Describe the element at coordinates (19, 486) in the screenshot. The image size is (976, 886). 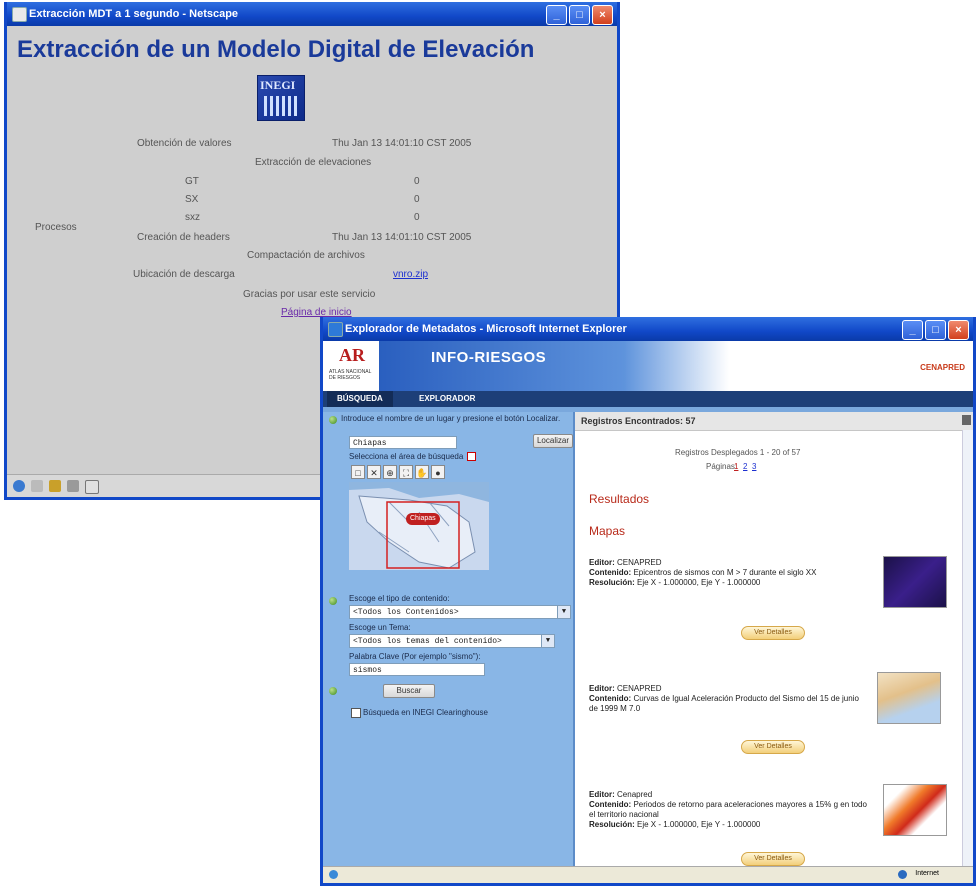
I see `navigator-icon` at that location.